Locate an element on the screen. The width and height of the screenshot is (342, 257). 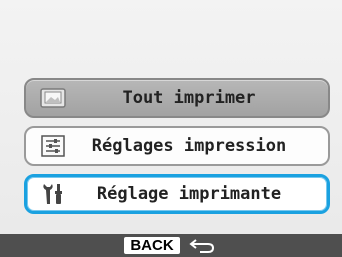
tout-imprimer-button: Tout imprimer is located at coordinates (177, 98).